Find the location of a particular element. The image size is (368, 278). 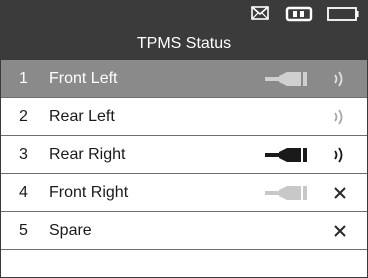

sensor-name: Front Right is located at coordinates (89, 192).